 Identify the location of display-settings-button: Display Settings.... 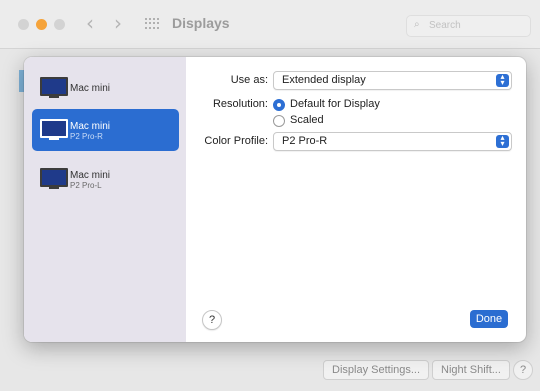
(376, 370).